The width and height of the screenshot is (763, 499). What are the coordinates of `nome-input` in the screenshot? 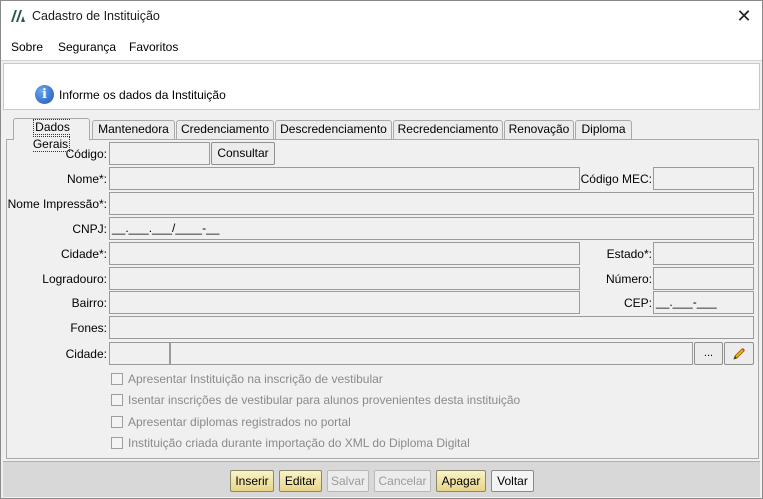 It's located at (344, 178).